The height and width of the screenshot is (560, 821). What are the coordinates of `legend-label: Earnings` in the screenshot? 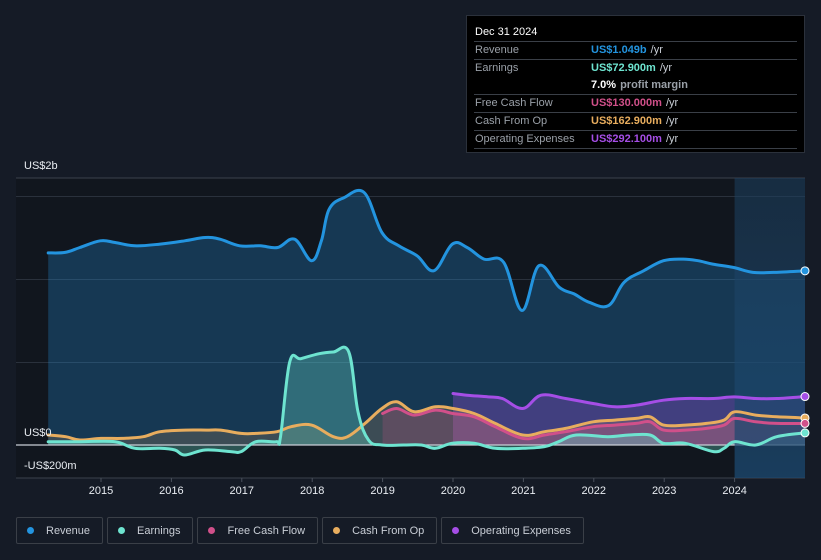 It's located at (159, 530).